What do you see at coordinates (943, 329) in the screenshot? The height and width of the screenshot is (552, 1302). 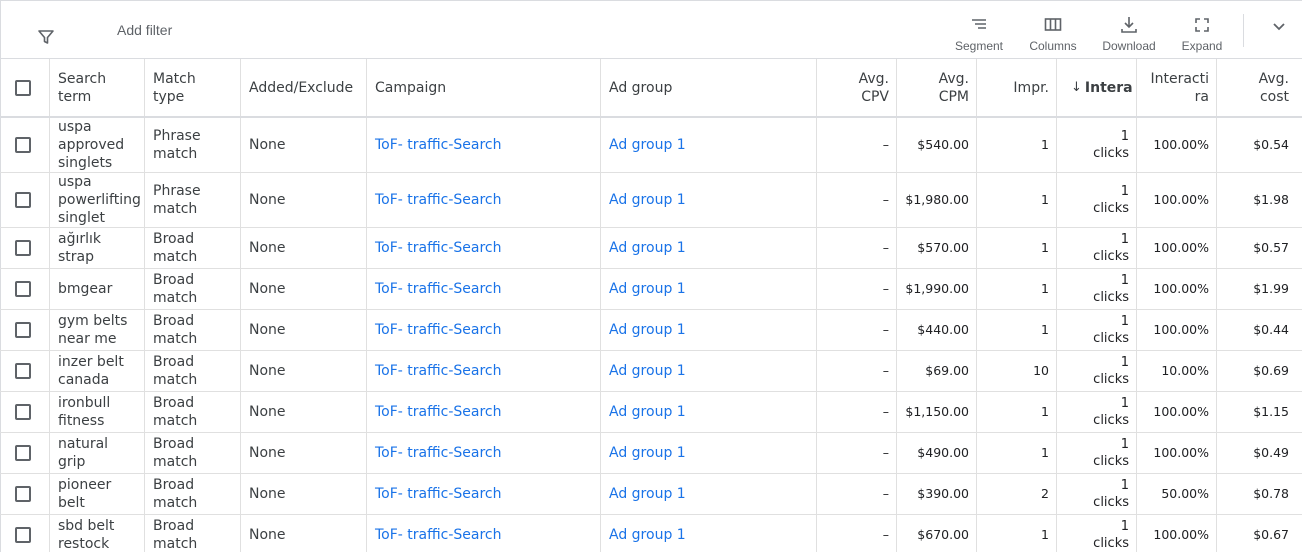 I see `avg-cpm-cell-value: $440.00` at bounding box center [943, 329].